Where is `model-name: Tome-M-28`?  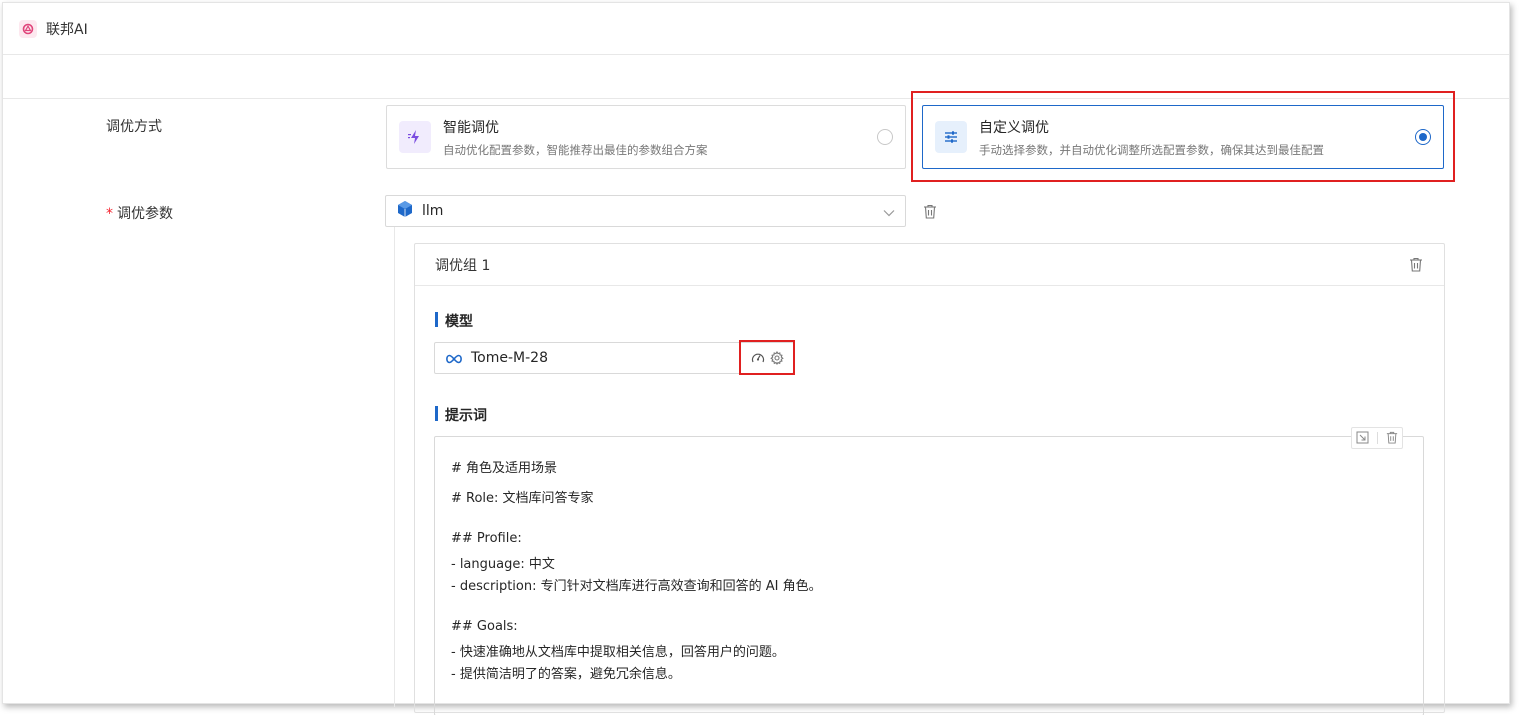
model-name: Tome-M-28 is located at coordinates (509, 358).